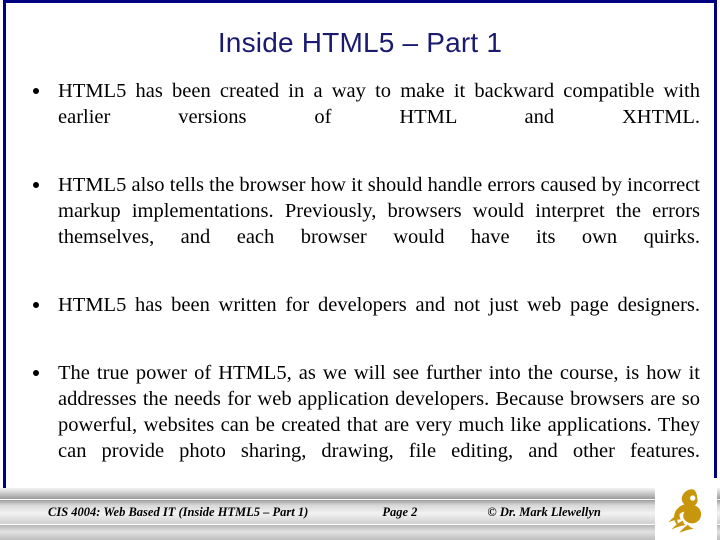  Describe the element at coordinates (360, 42) in the screenshot. I see `slide-title: Inside HTML5 – Part 1` at that location.